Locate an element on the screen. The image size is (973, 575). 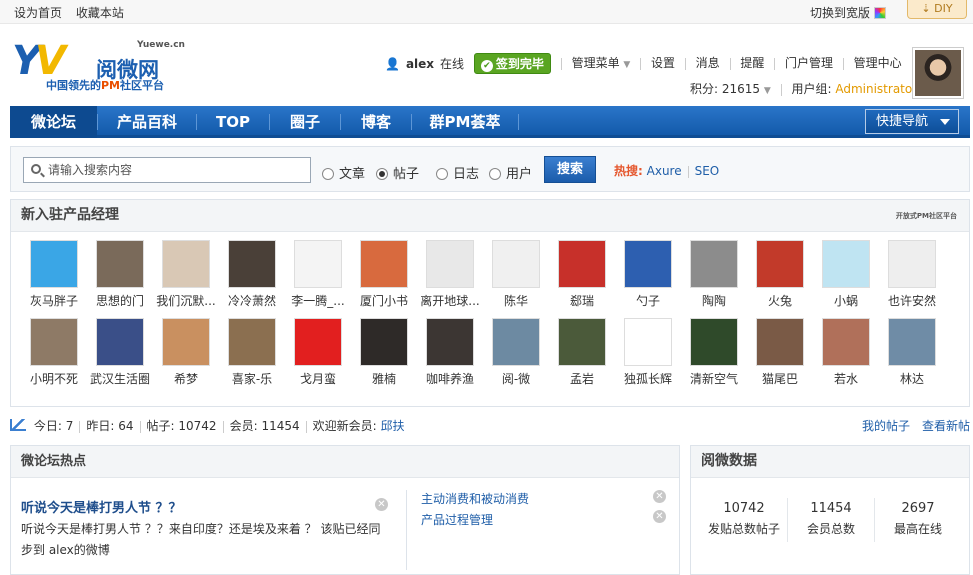
my-posts-link: 我的帖子 is located at coordinates (886, 426).